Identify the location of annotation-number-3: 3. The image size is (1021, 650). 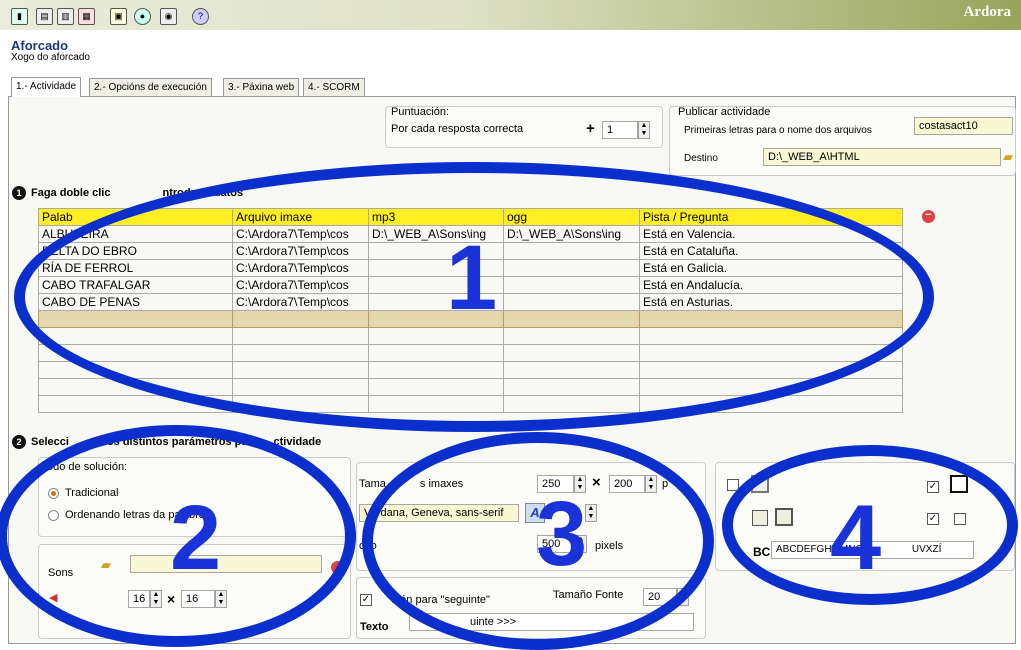
(562, 534).